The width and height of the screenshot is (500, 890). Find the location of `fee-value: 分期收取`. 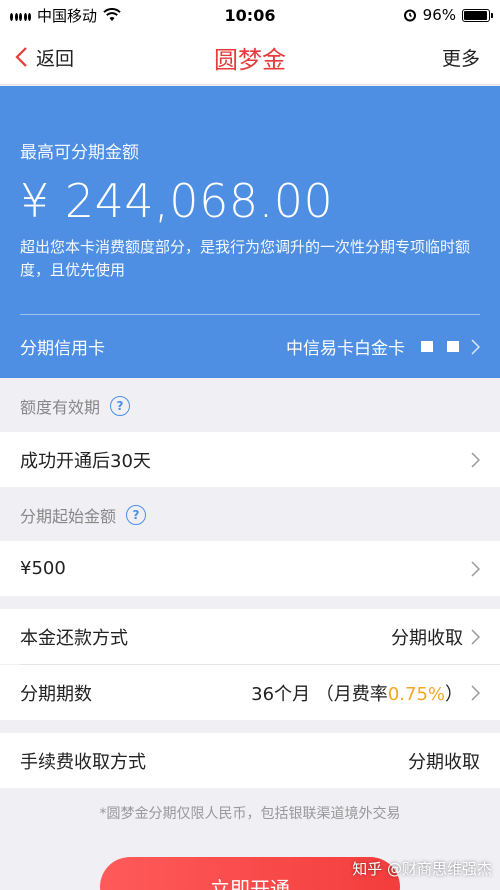

fee-value: 分期收取 is located at coordinates (444, 762).